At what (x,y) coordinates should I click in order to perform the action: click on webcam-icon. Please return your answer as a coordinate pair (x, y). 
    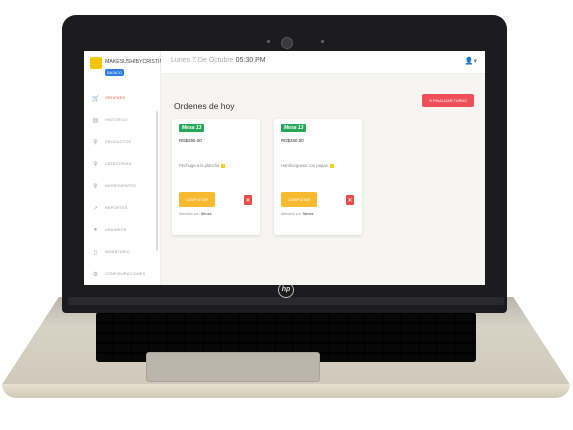
    Looking at the image, I should click on (287, 43).